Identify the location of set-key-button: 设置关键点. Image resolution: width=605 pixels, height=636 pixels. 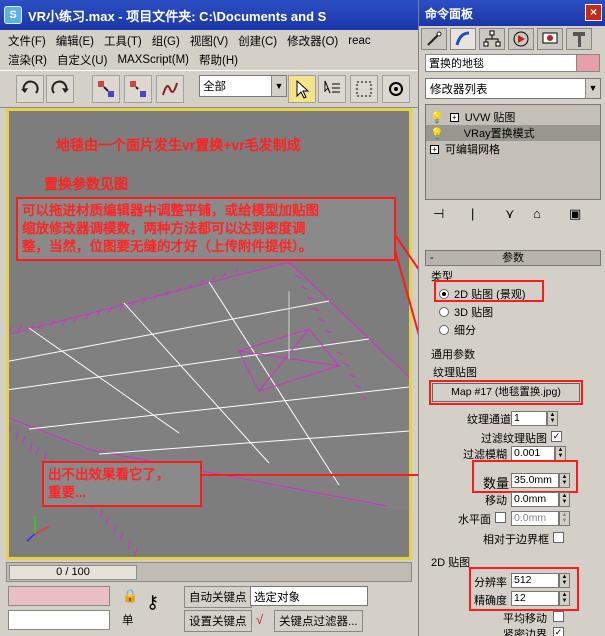
(218, 621).